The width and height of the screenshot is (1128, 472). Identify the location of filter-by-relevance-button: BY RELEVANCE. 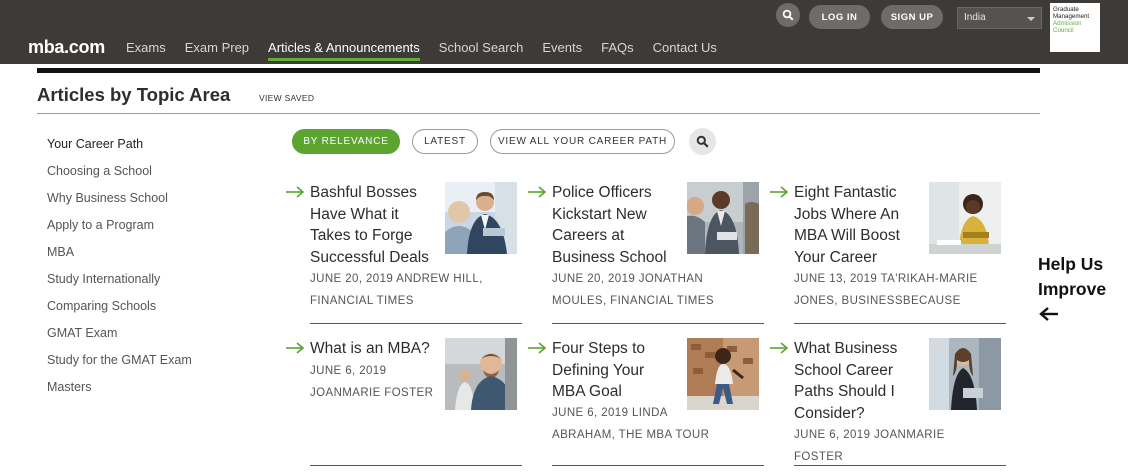
(346, 141).